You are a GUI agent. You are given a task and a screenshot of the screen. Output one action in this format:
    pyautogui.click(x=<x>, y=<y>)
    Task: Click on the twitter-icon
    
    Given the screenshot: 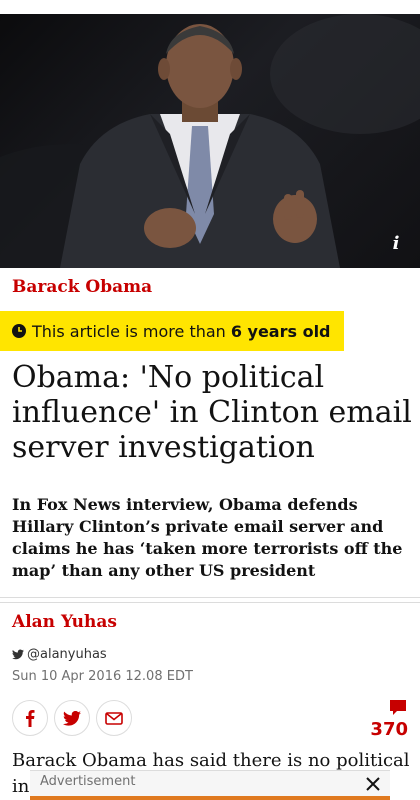 What is the action you would take?
    pyautogui.click(x=72, y=718)
    